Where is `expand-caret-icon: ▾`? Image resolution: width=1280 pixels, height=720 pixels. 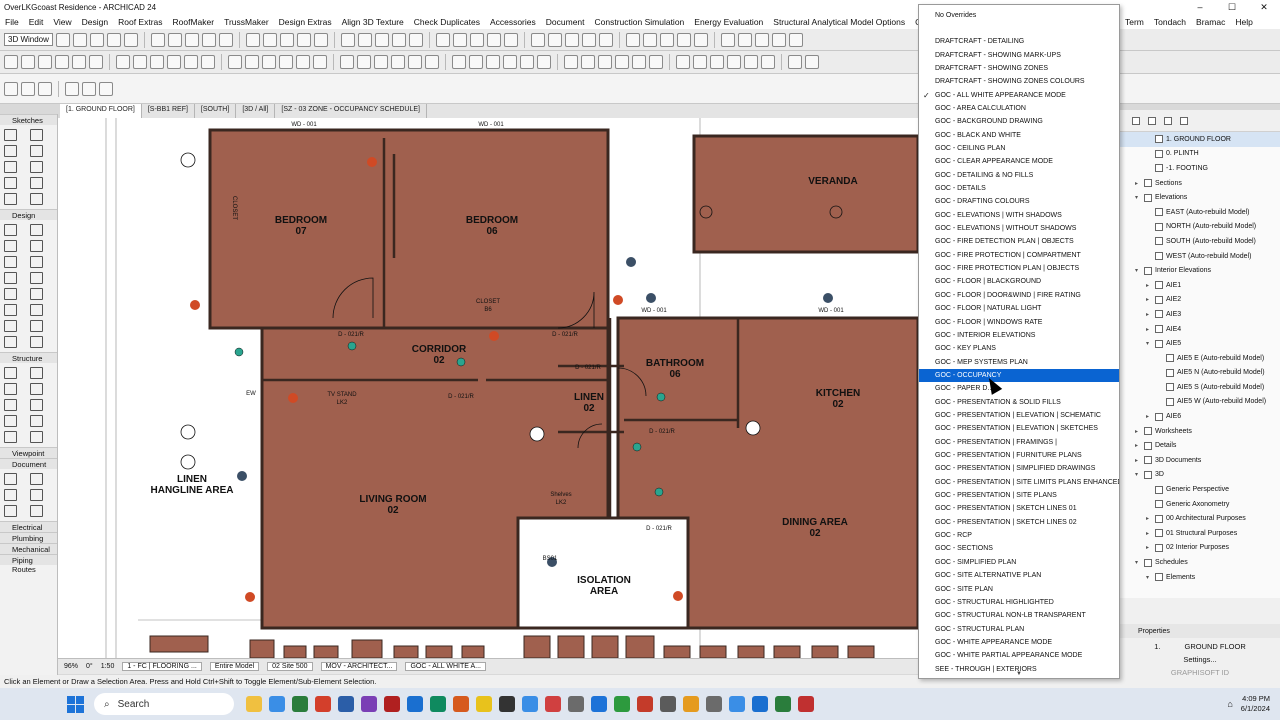 expand-caret-icon: ▾ is located at coordinates (1138, 197).